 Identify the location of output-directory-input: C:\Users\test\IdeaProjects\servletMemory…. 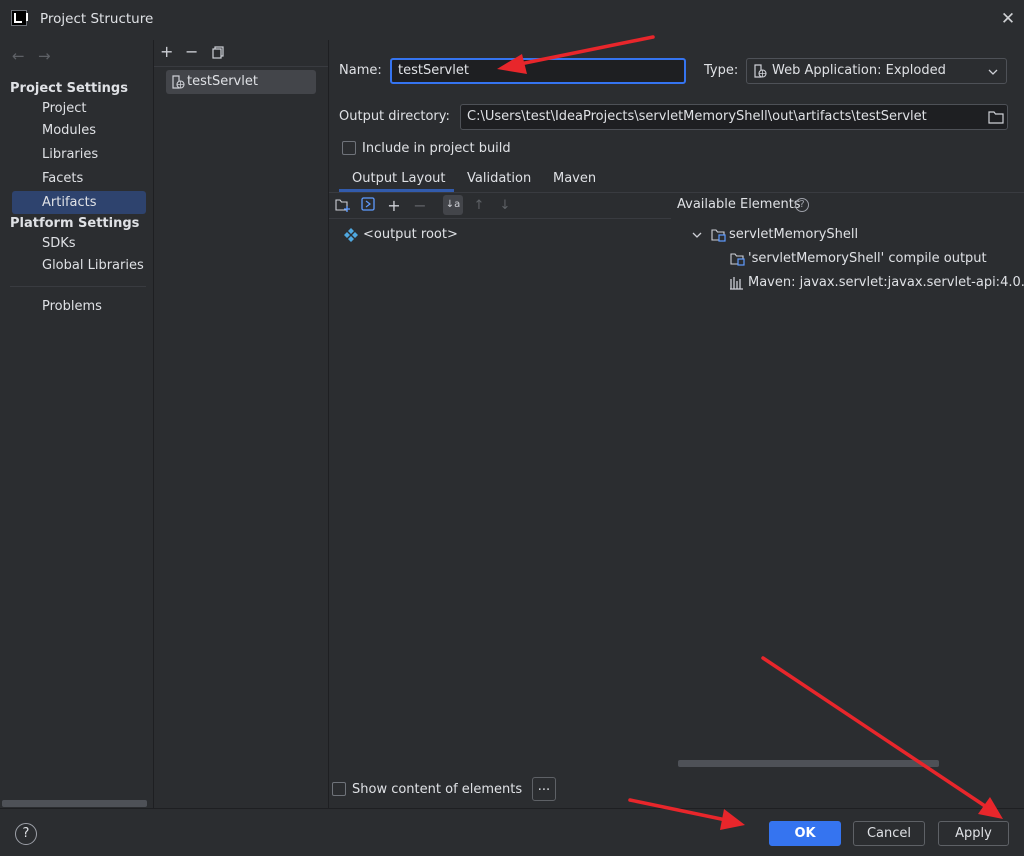
(734, 117).